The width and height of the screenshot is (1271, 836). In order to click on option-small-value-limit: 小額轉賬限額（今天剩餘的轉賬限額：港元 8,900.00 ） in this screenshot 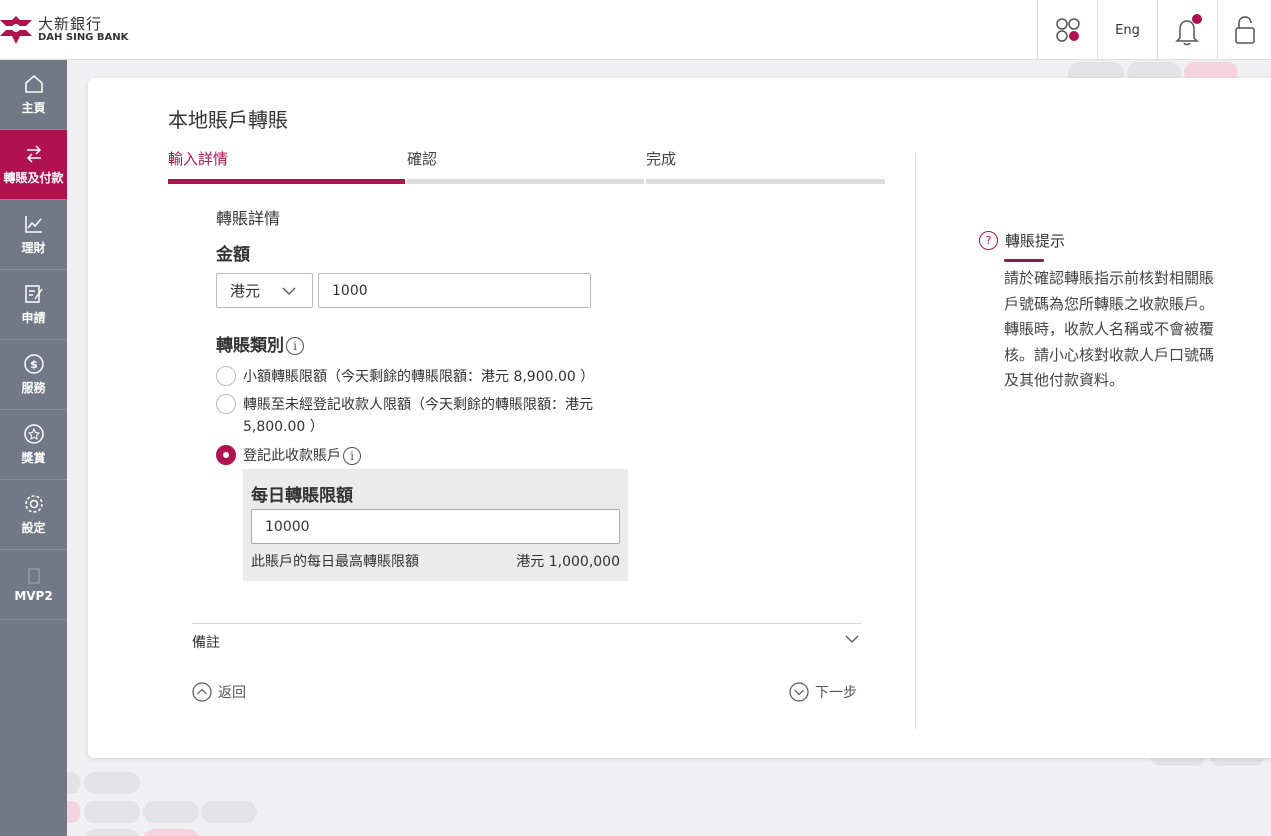, I will do `click(429, 377)`.